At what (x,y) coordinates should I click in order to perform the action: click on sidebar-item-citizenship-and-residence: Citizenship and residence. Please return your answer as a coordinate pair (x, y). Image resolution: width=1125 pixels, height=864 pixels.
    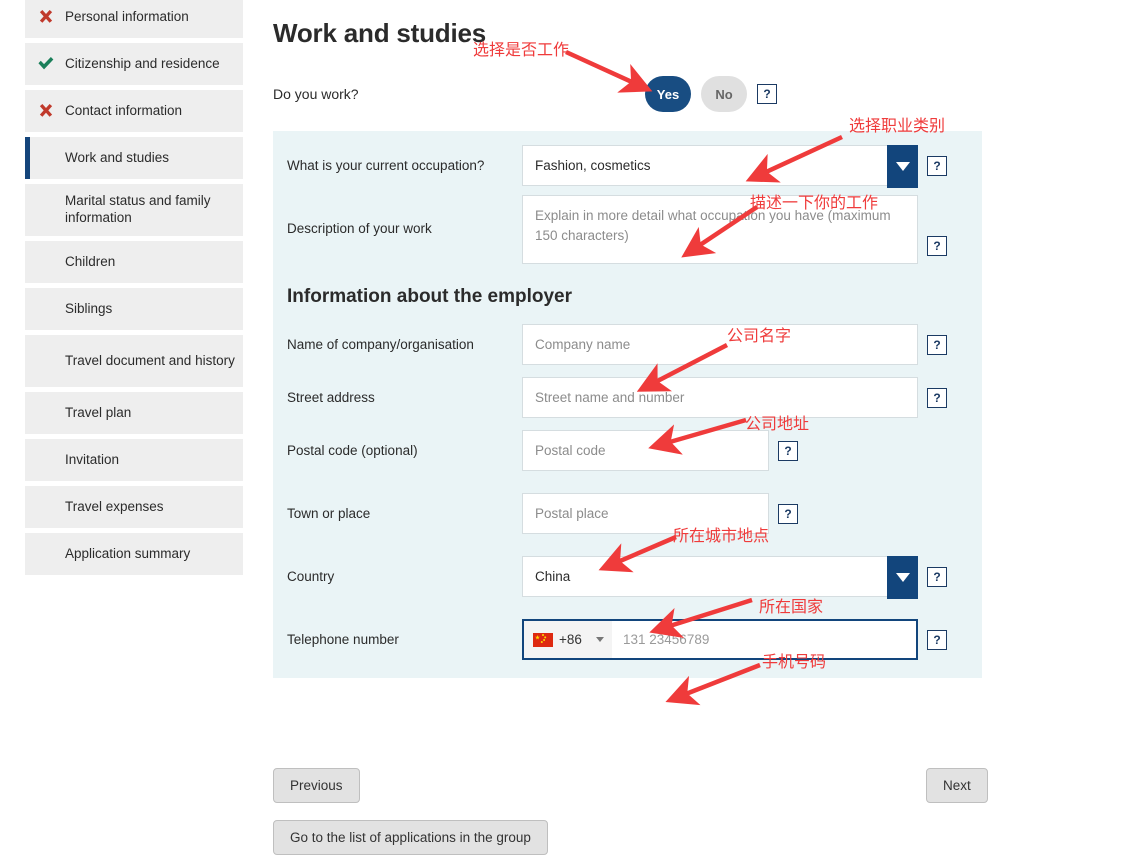
    Looking at the image, I should click on (134, 64).